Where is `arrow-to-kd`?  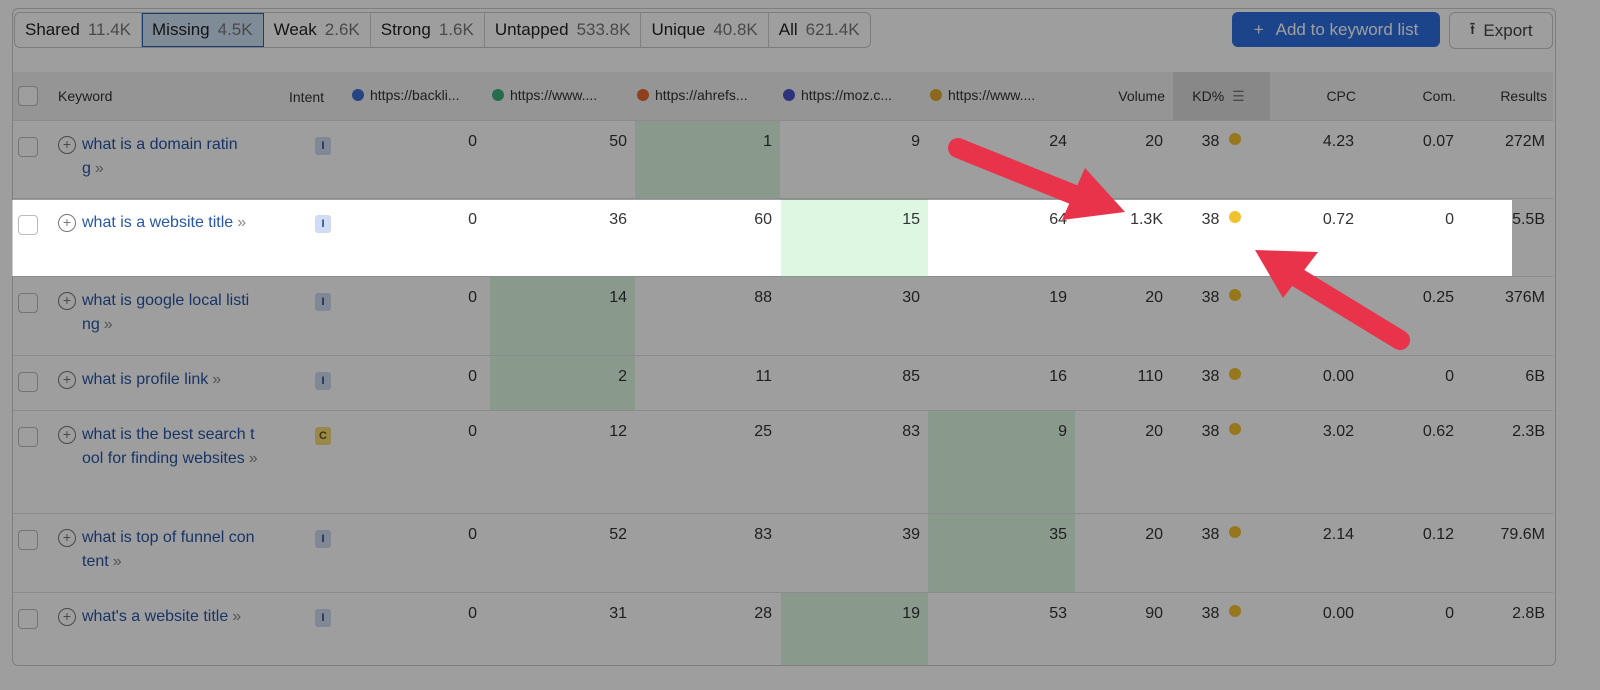 arrow-to-kd is located at coordinates (1332, 300).